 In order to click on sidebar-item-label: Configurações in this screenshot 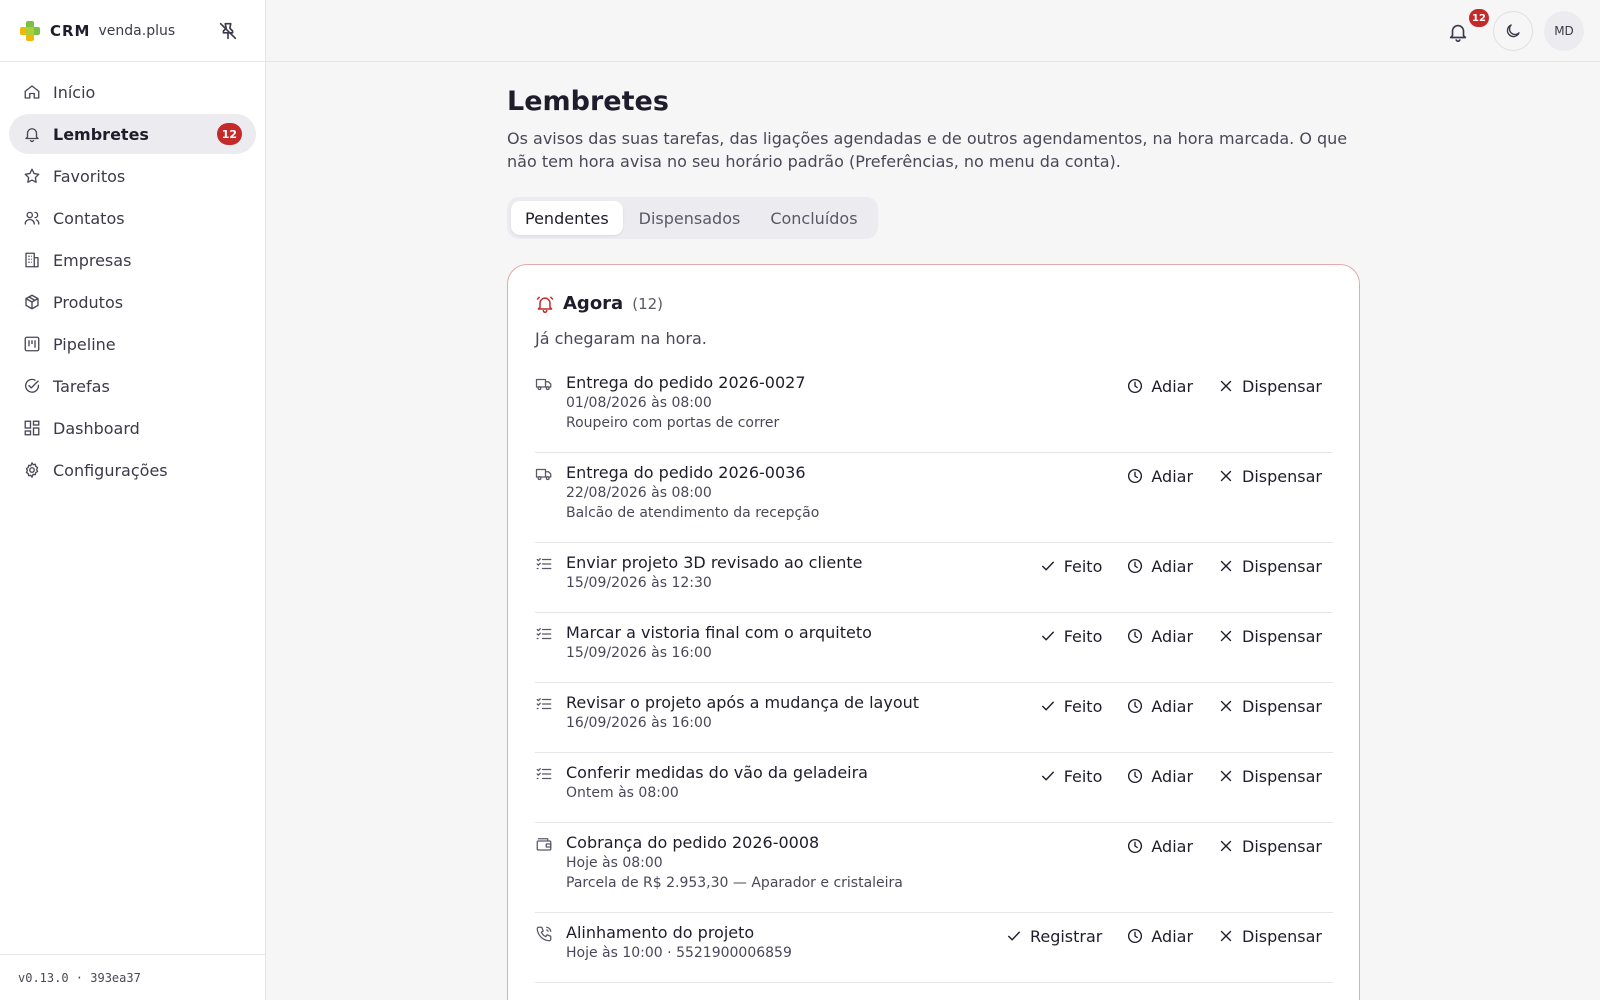, I will do `click(110, 470)`.